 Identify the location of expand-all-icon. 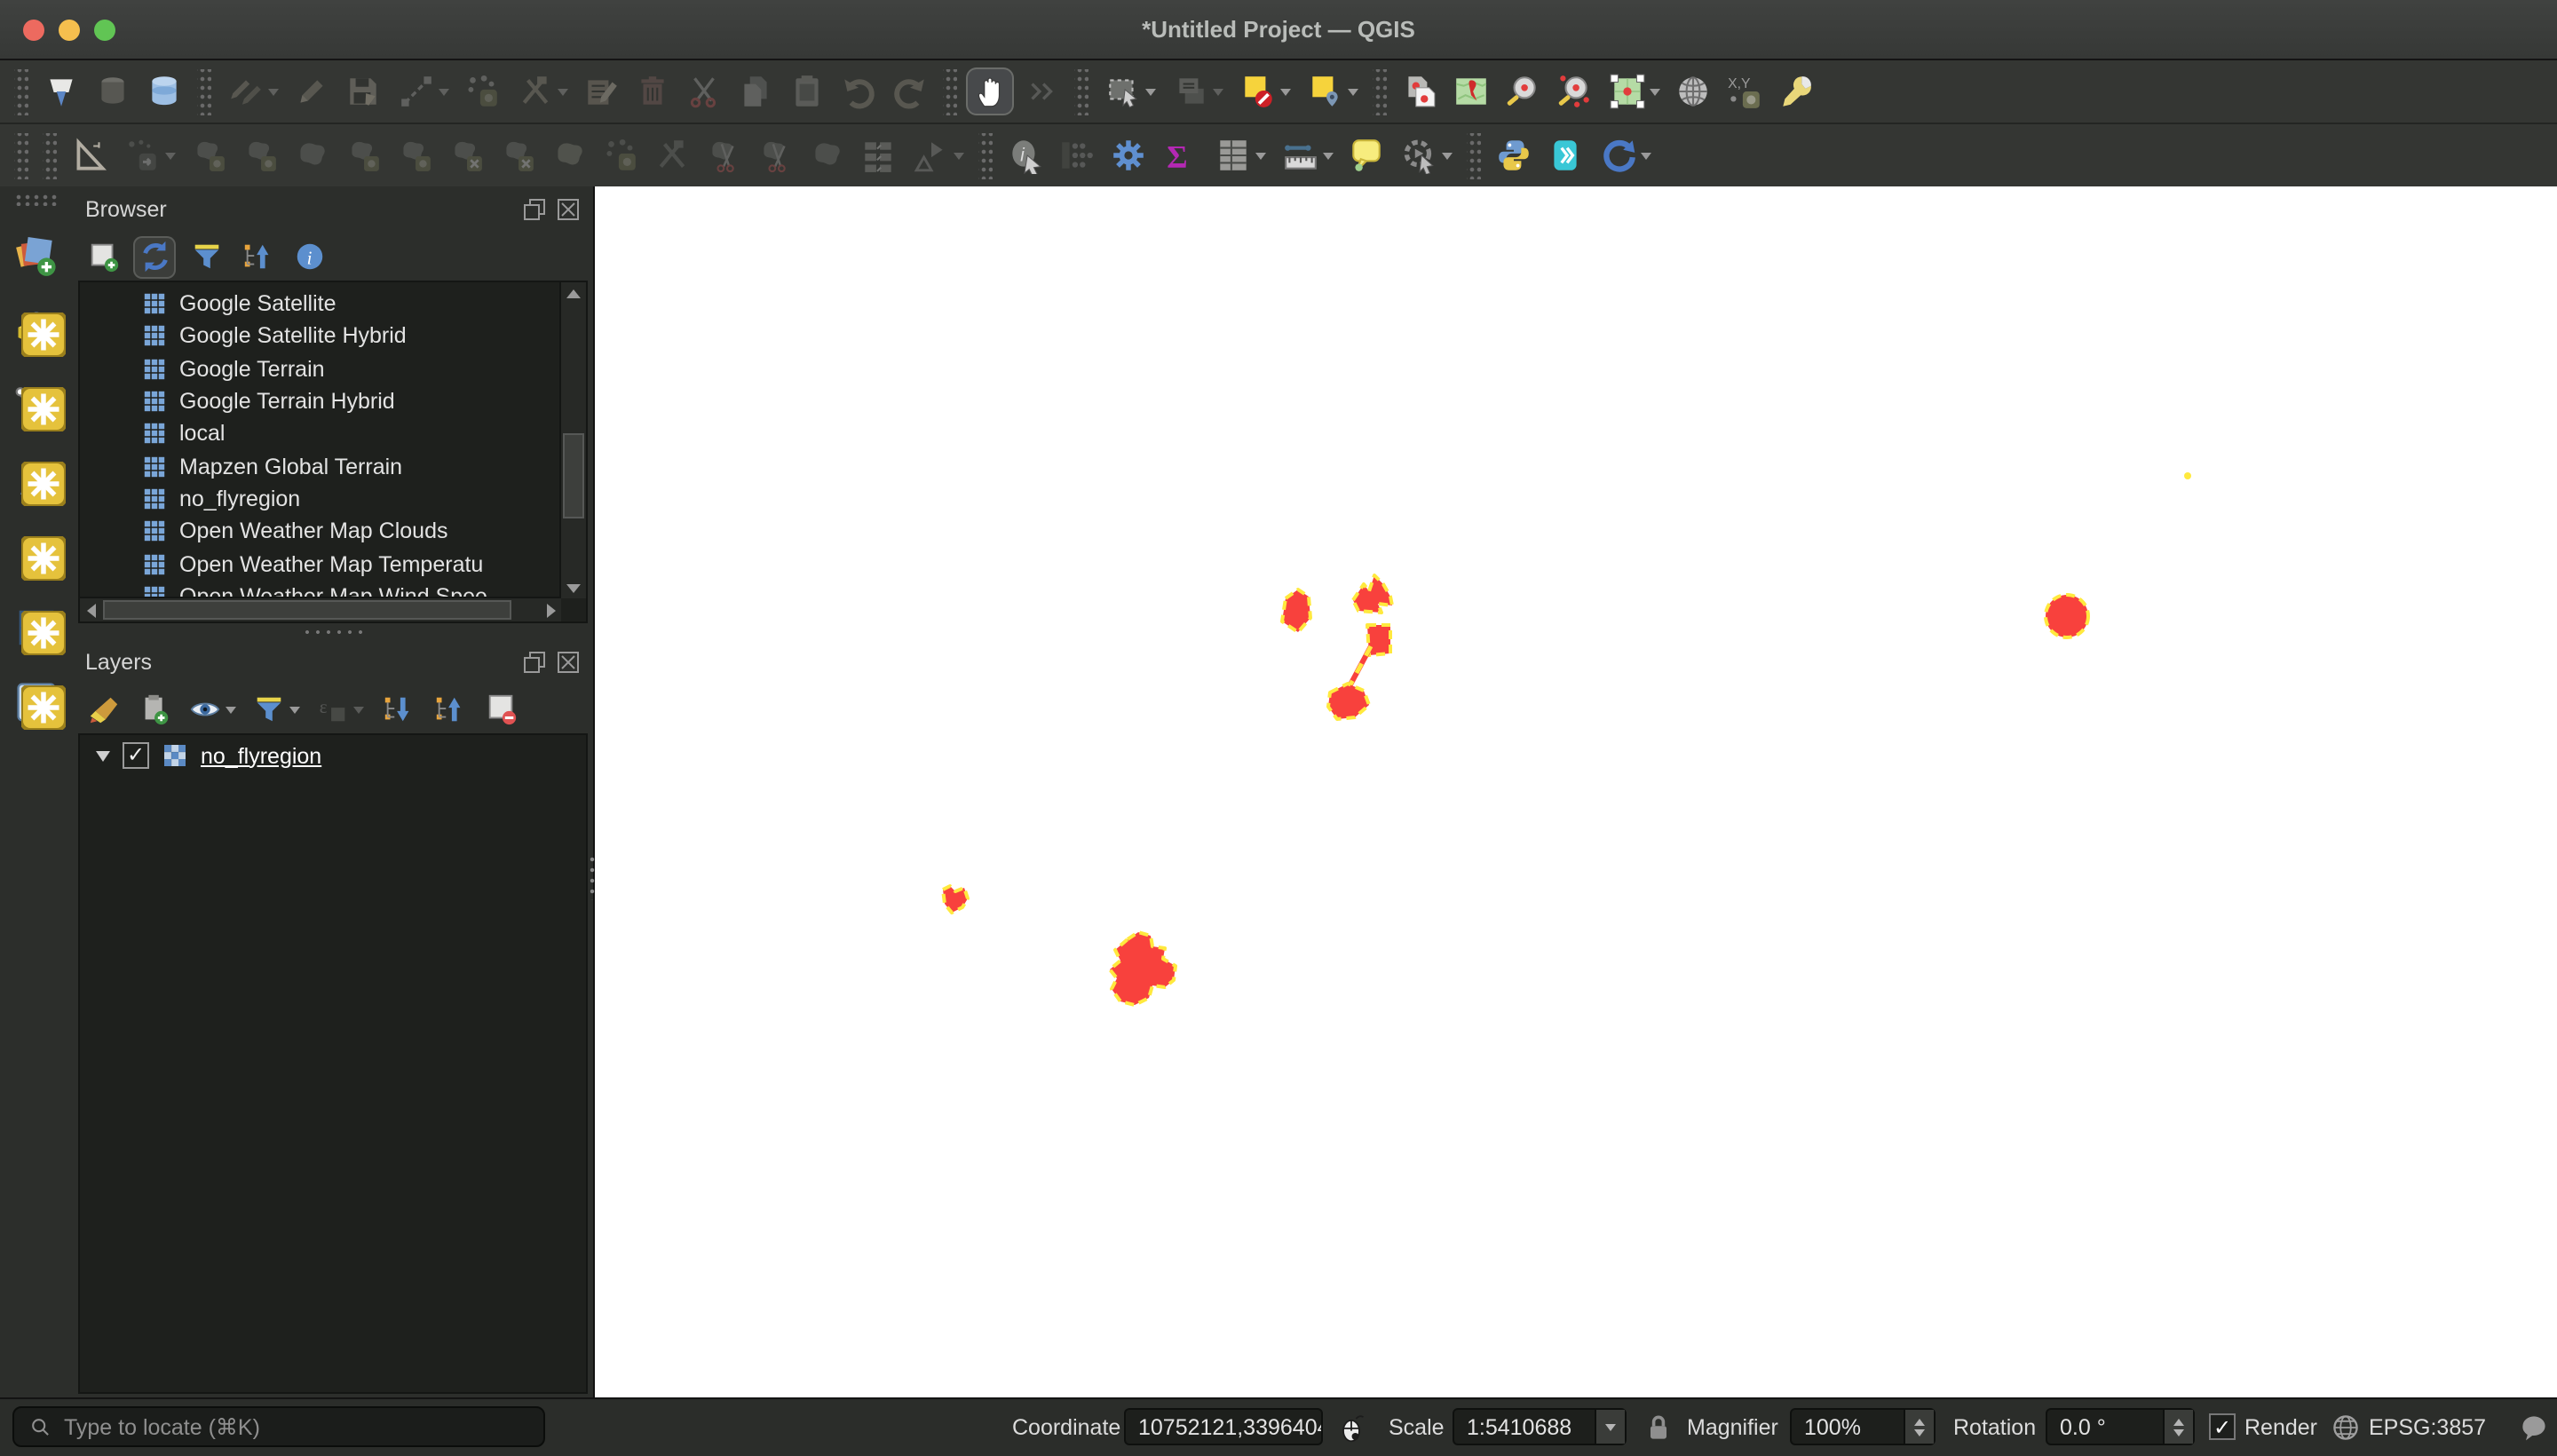
(397, 709).